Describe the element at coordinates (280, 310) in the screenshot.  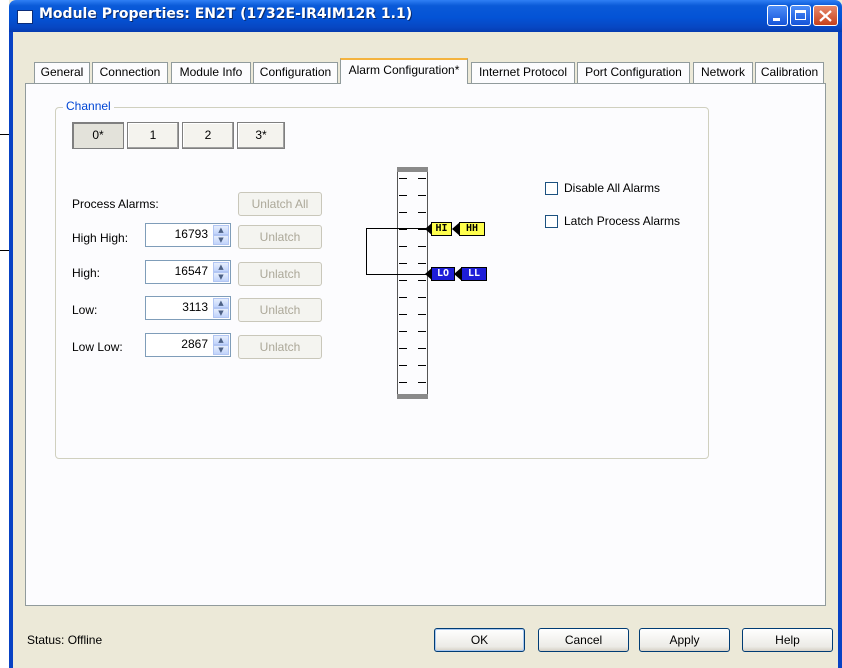
I see `unlatch-low-button: Unlatch` at that location.